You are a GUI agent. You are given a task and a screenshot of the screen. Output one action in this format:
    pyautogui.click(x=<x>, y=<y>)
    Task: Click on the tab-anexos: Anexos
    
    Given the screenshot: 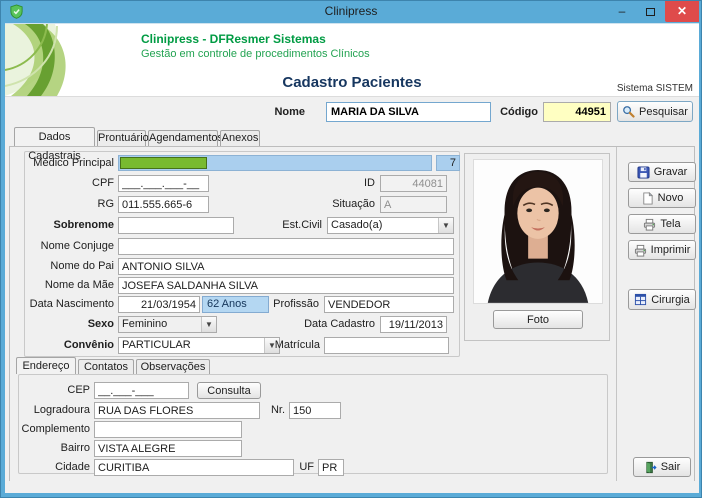 What is the action you would take?
    pyautogui.click(x=240, y=138)
    